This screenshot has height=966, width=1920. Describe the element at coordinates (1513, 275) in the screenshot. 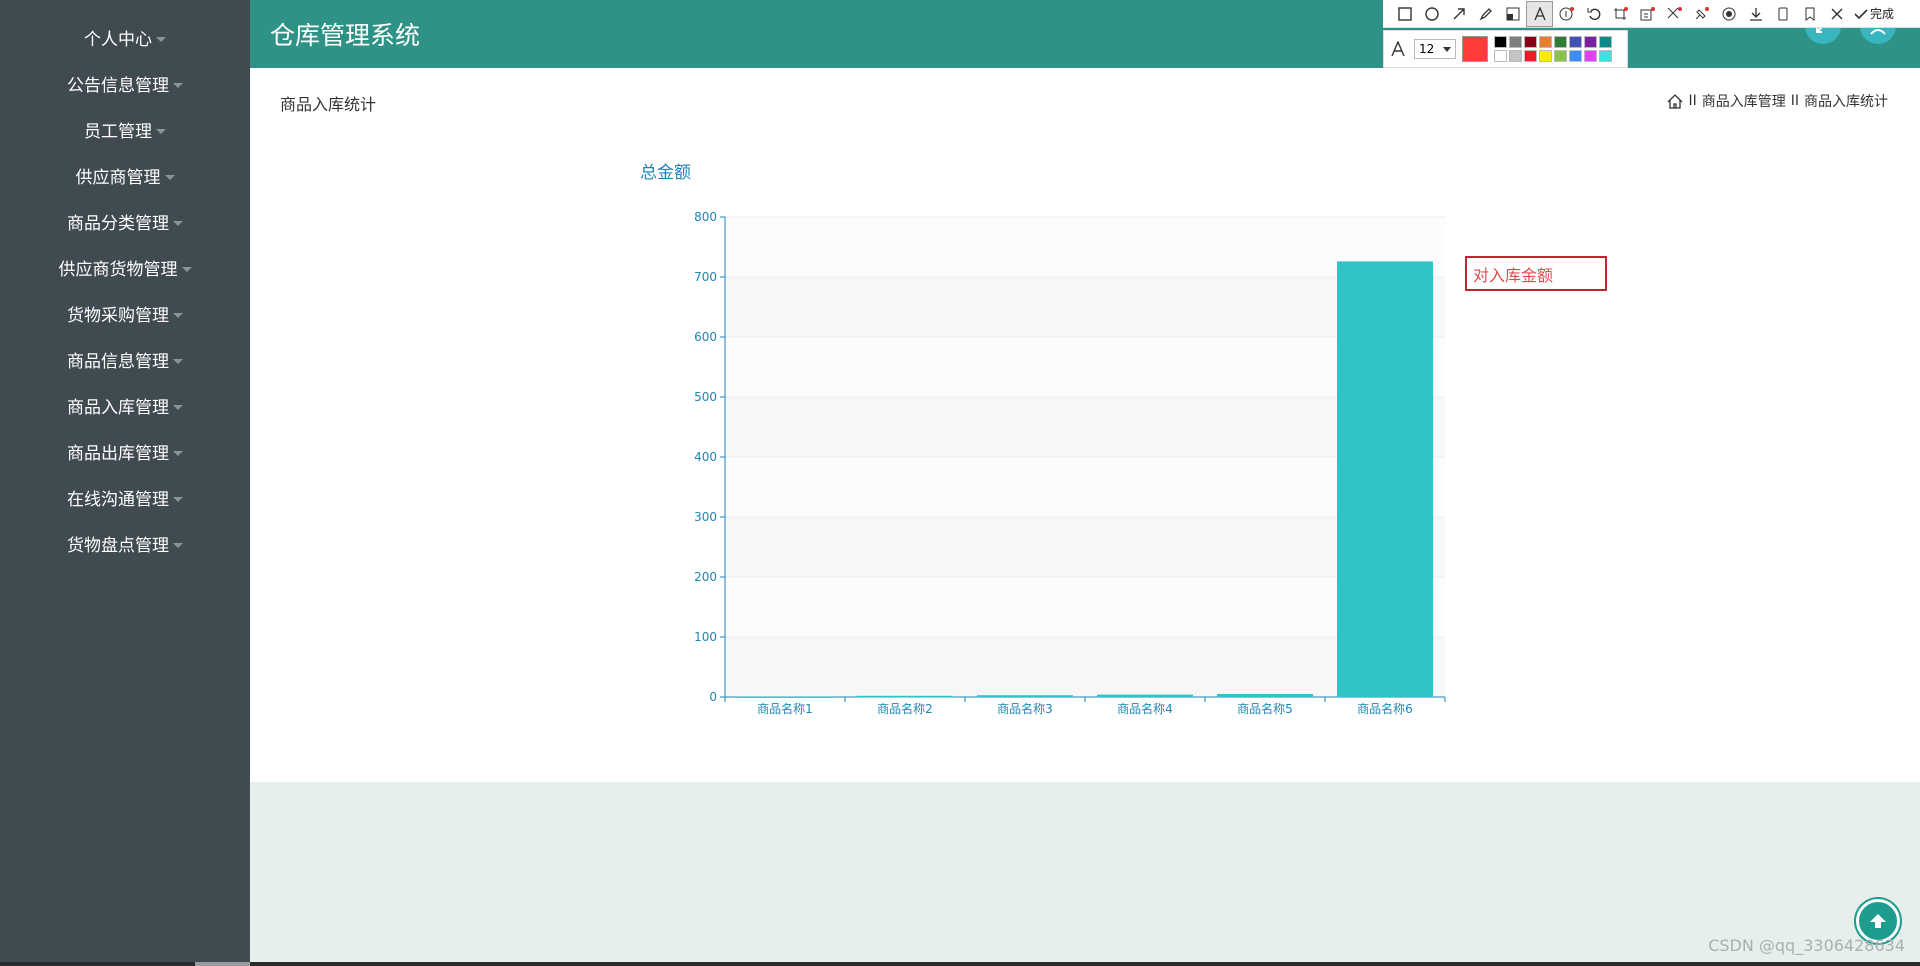

I see `annotation-text: 对入库金额` at that location.